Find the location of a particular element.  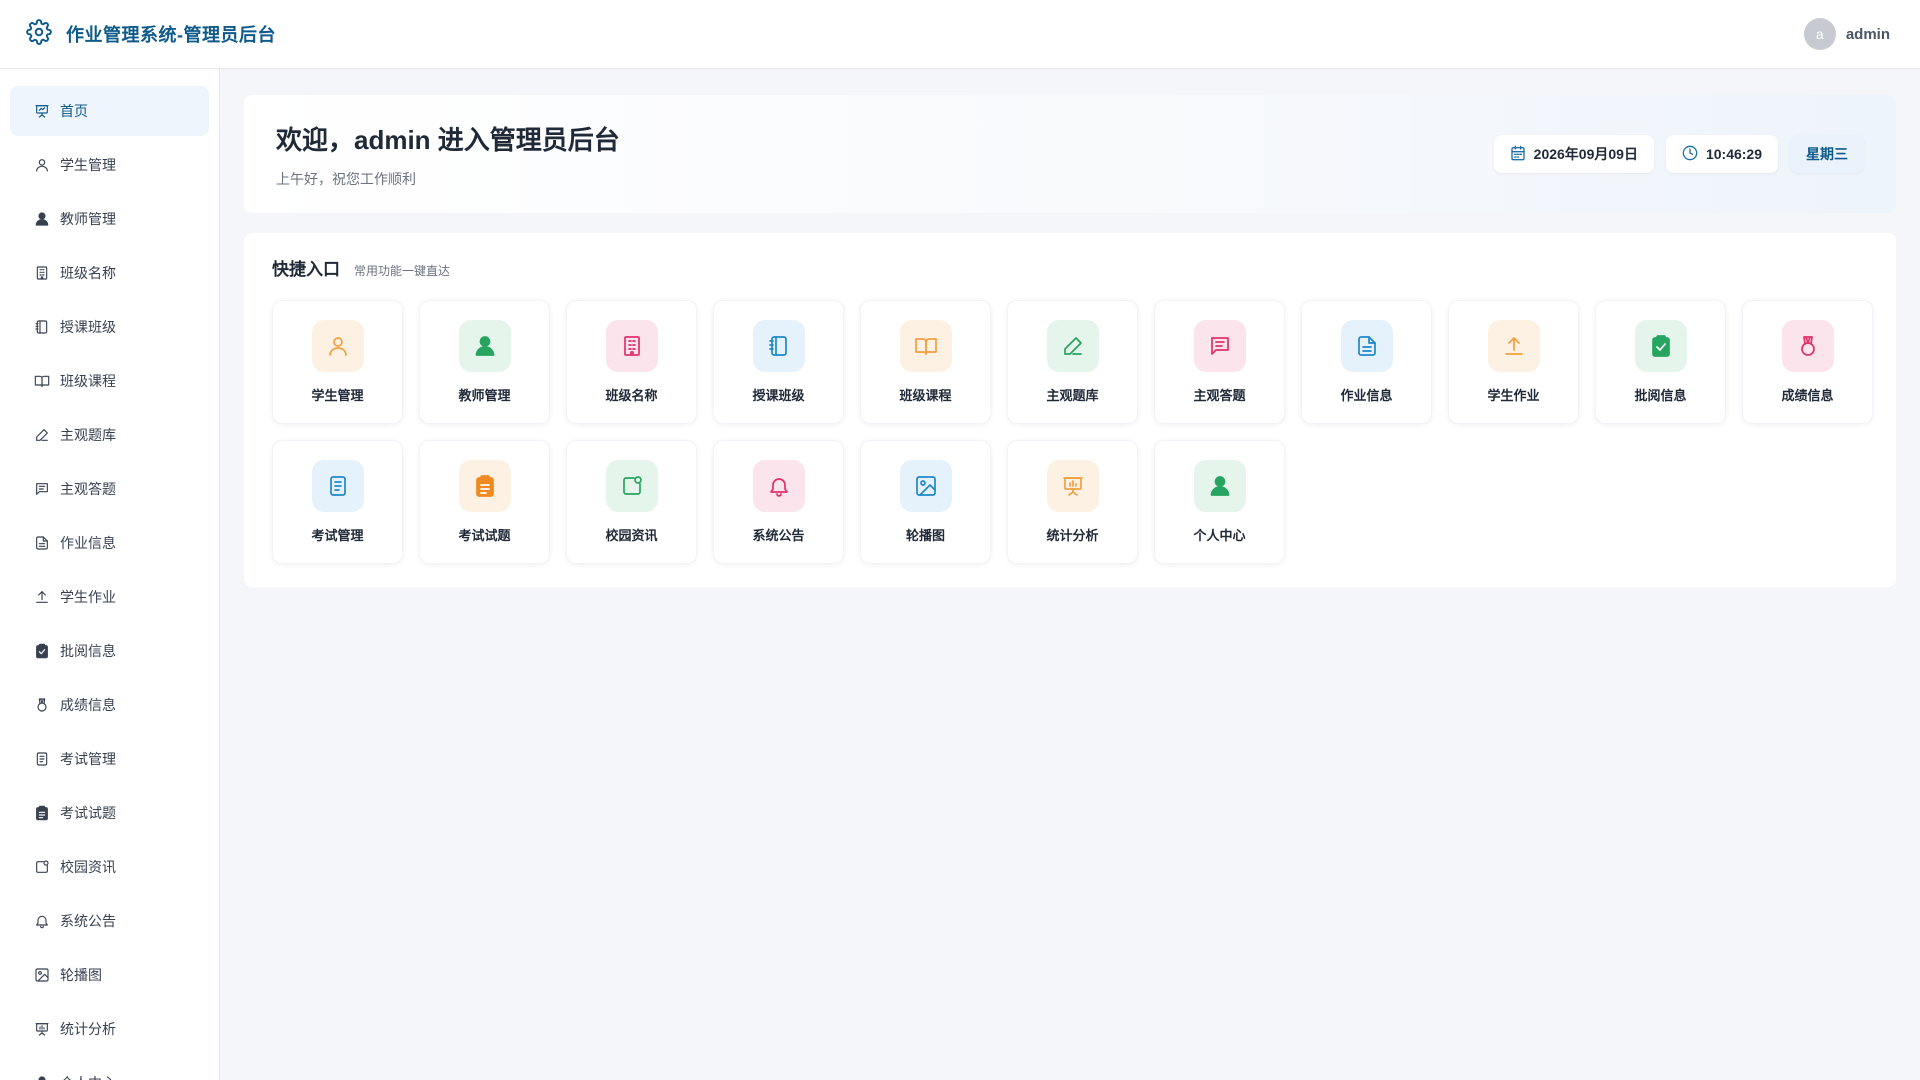

date-chip: 2026年09月09日 is located at coordinates (1573, 154).